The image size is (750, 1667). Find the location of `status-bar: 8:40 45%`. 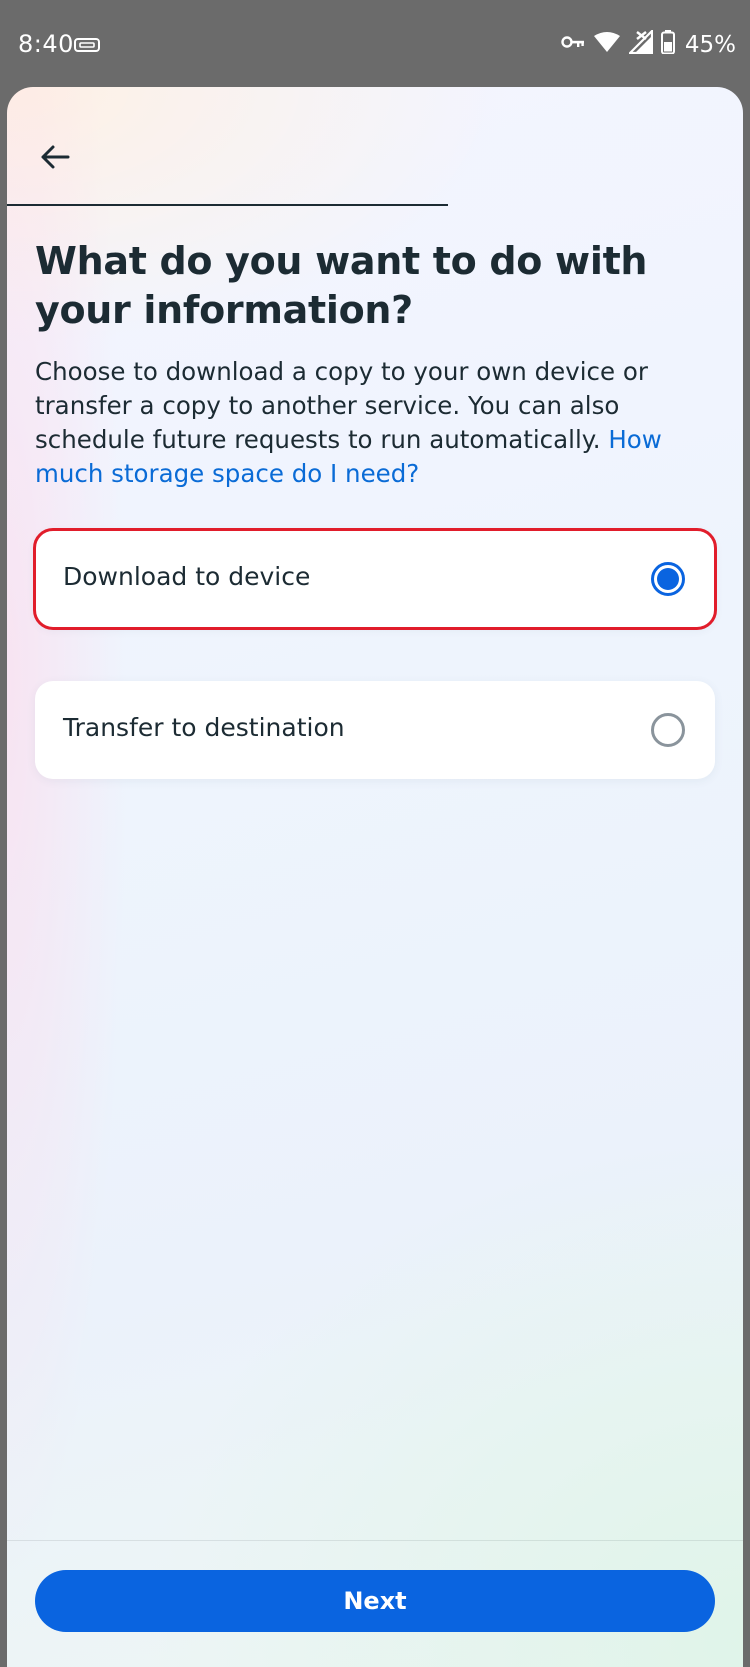

status-bar: 8:40 45% is located at coordinates (375, 44).